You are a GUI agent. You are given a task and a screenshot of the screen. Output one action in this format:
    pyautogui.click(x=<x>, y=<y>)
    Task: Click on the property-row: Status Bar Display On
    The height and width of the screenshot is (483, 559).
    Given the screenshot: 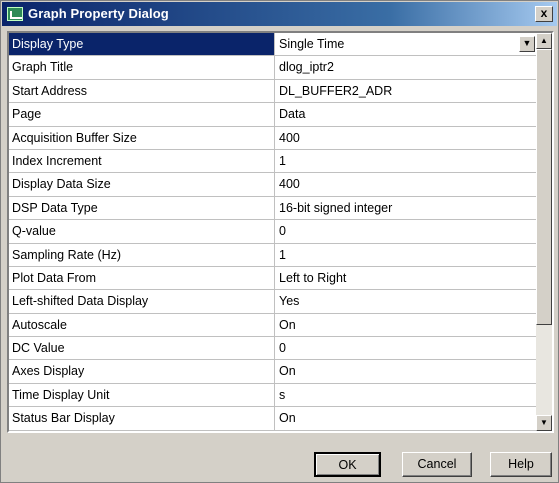 What is the action you would take?
    pyautogui.click(x=273, y=419)
    